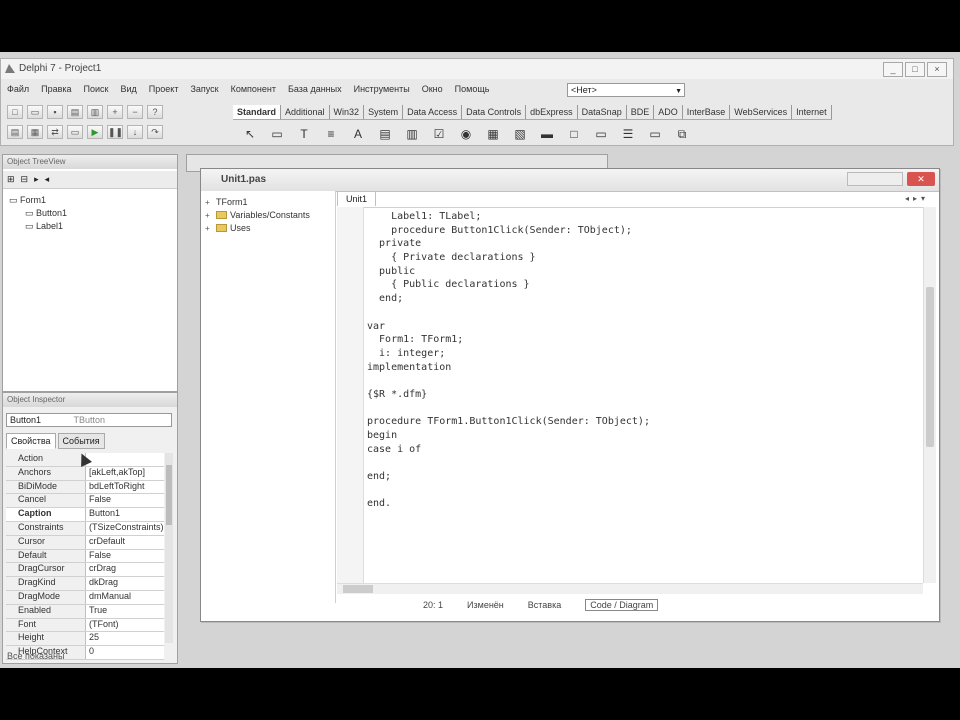  Describe the element at coordinates (257, 215) in the screenshot. I see `explorer-item-variables: + Variables/Constants` at that location.